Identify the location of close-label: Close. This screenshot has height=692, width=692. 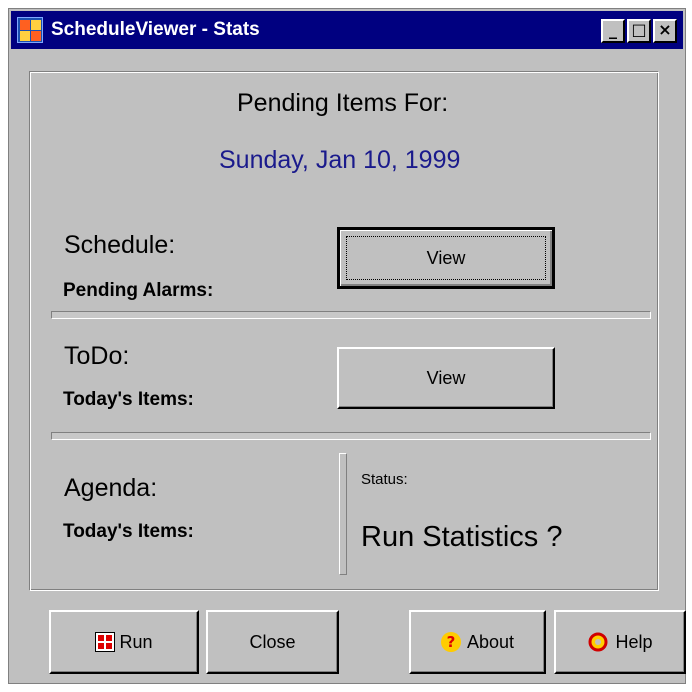
(272, 641).